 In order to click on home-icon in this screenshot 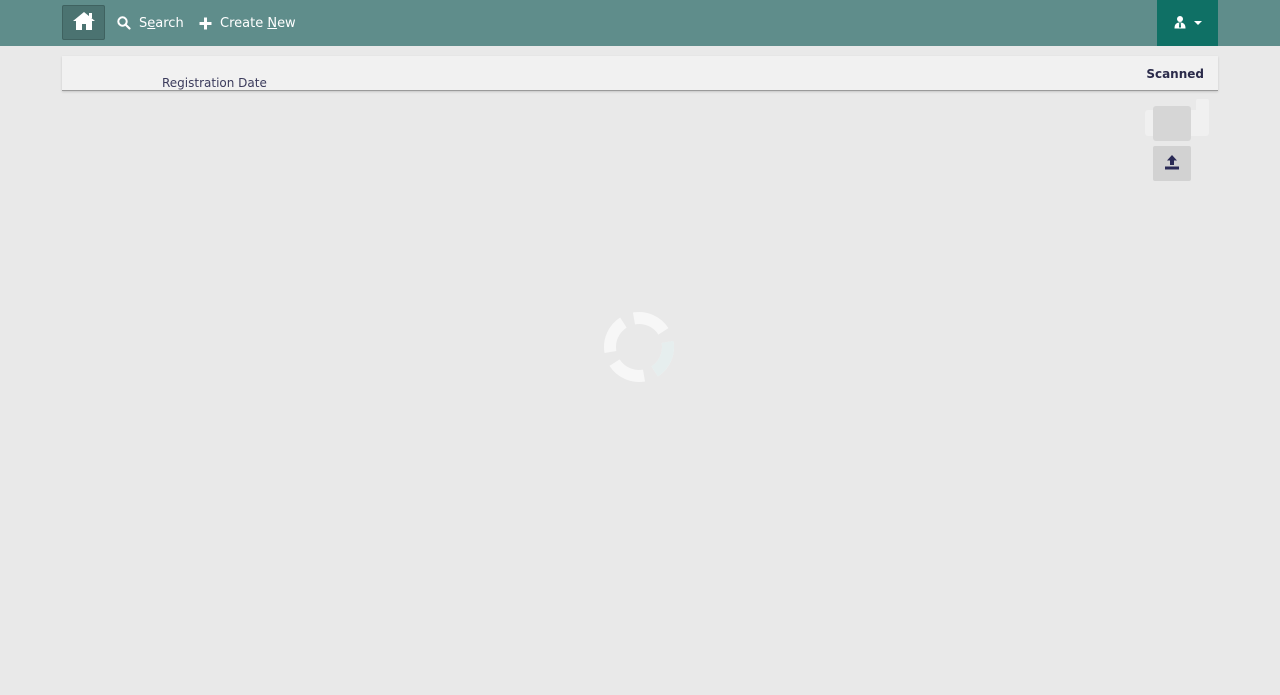, I will do `click(84, 23)`.